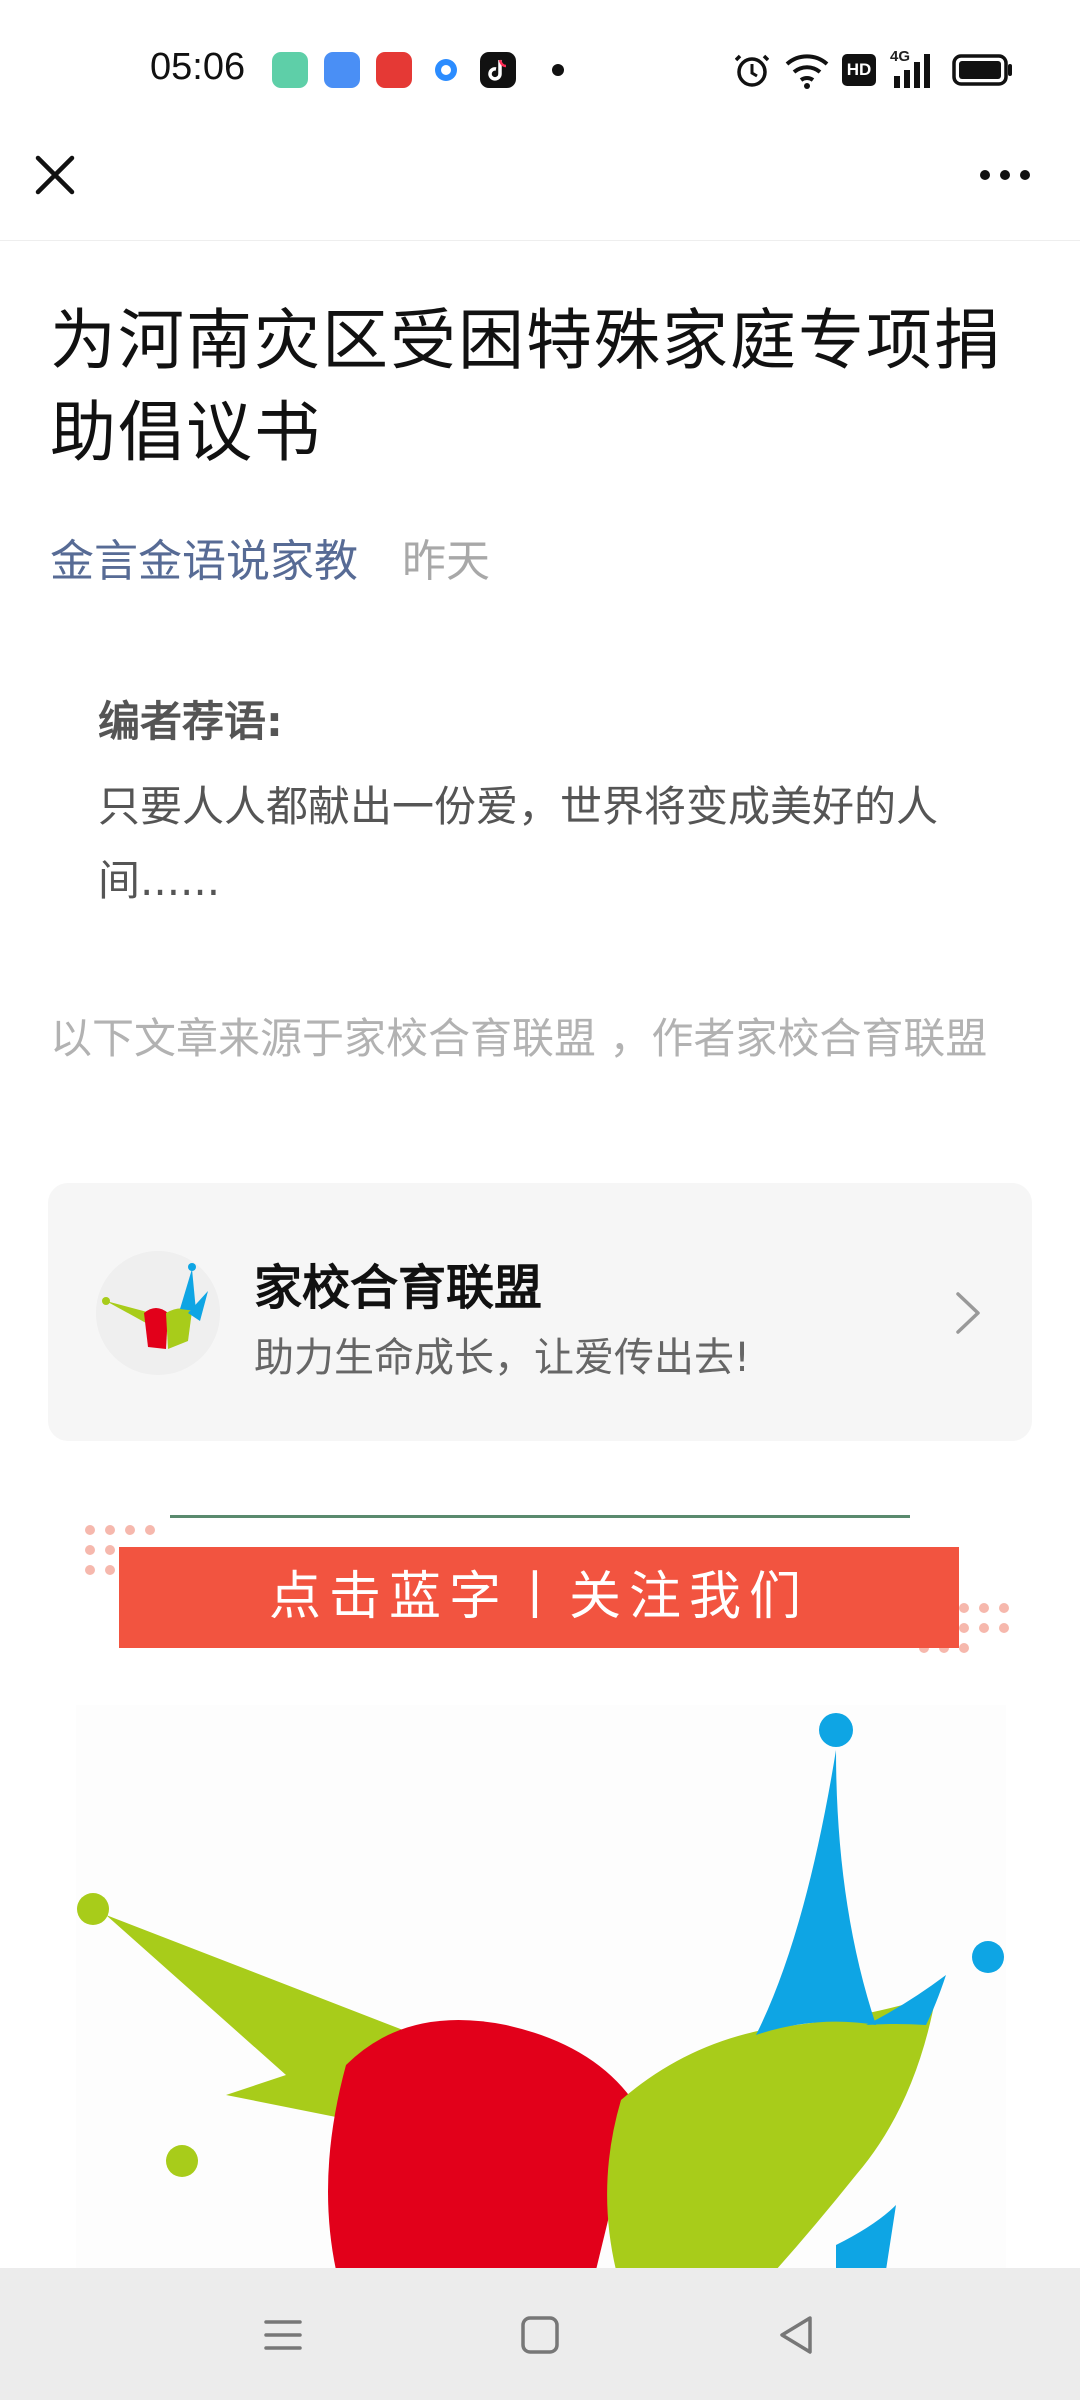  I want to click on menu-icon, so click(283, 2335).